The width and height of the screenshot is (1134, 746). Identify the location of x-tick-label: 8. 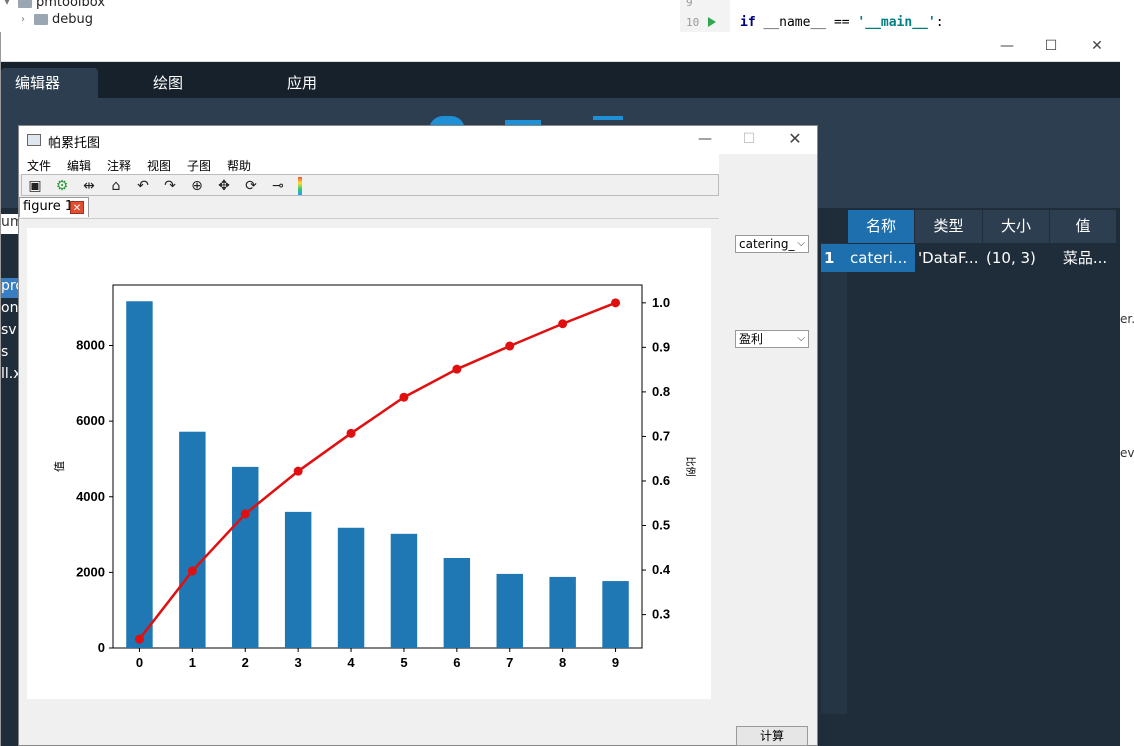
(562, 662).